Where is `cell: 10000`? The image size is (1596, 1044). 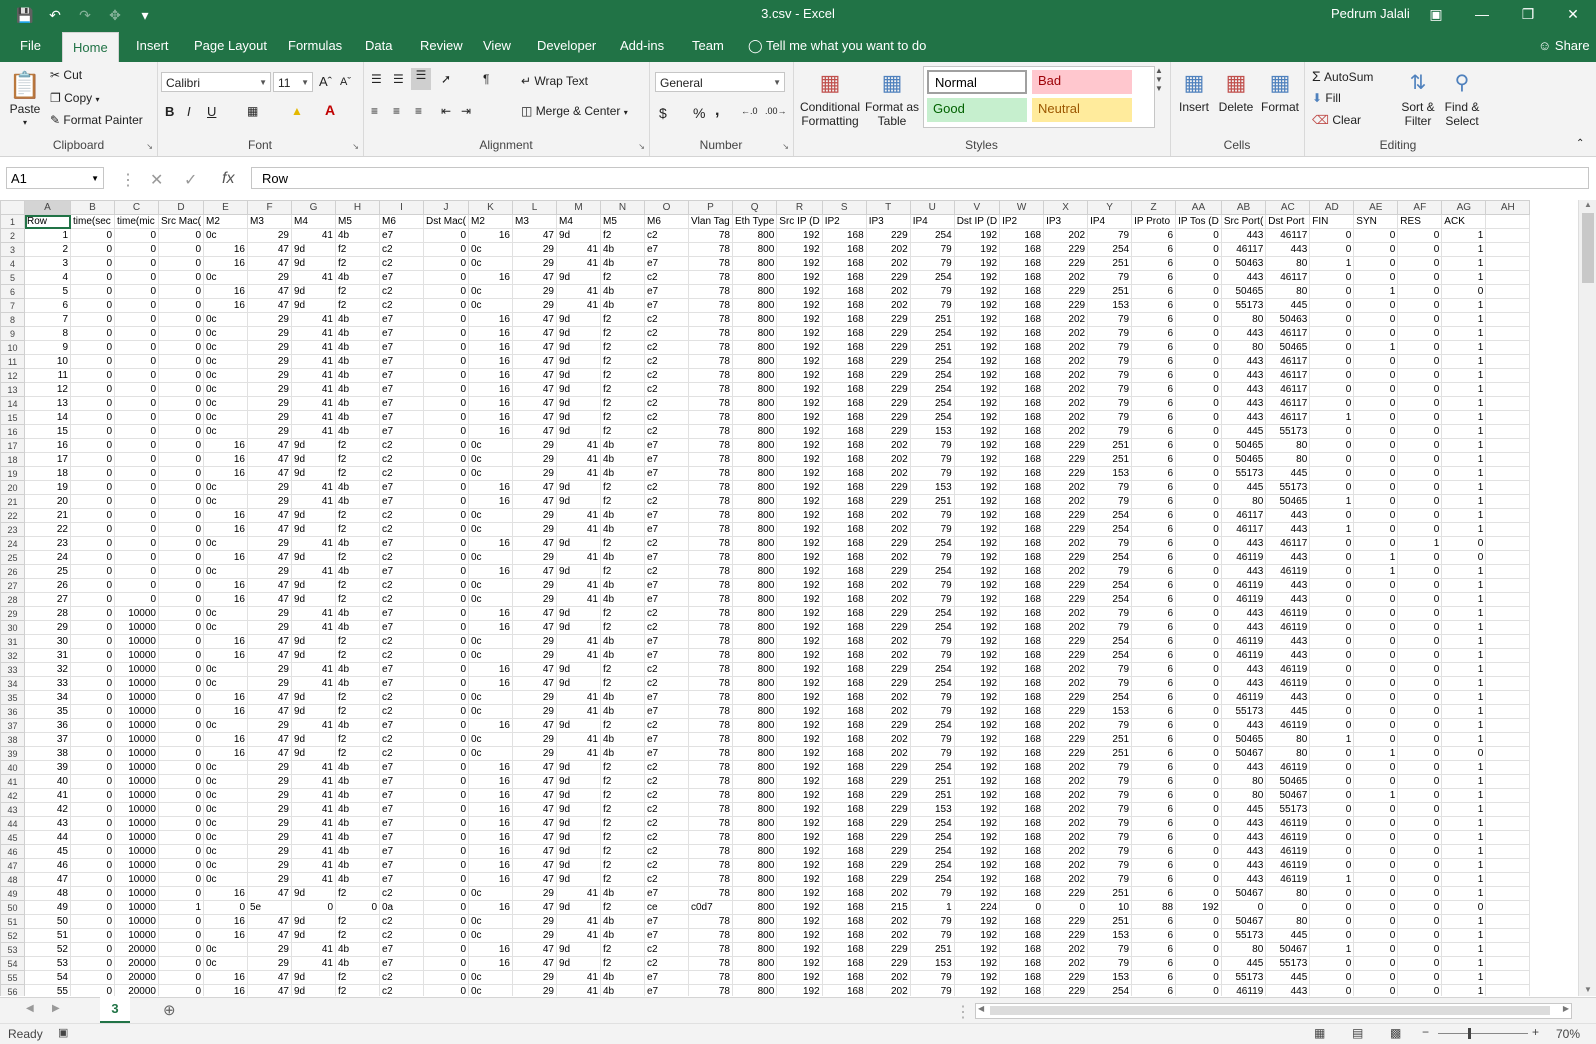
cell: 10000 is located at coordinates (136, 795).